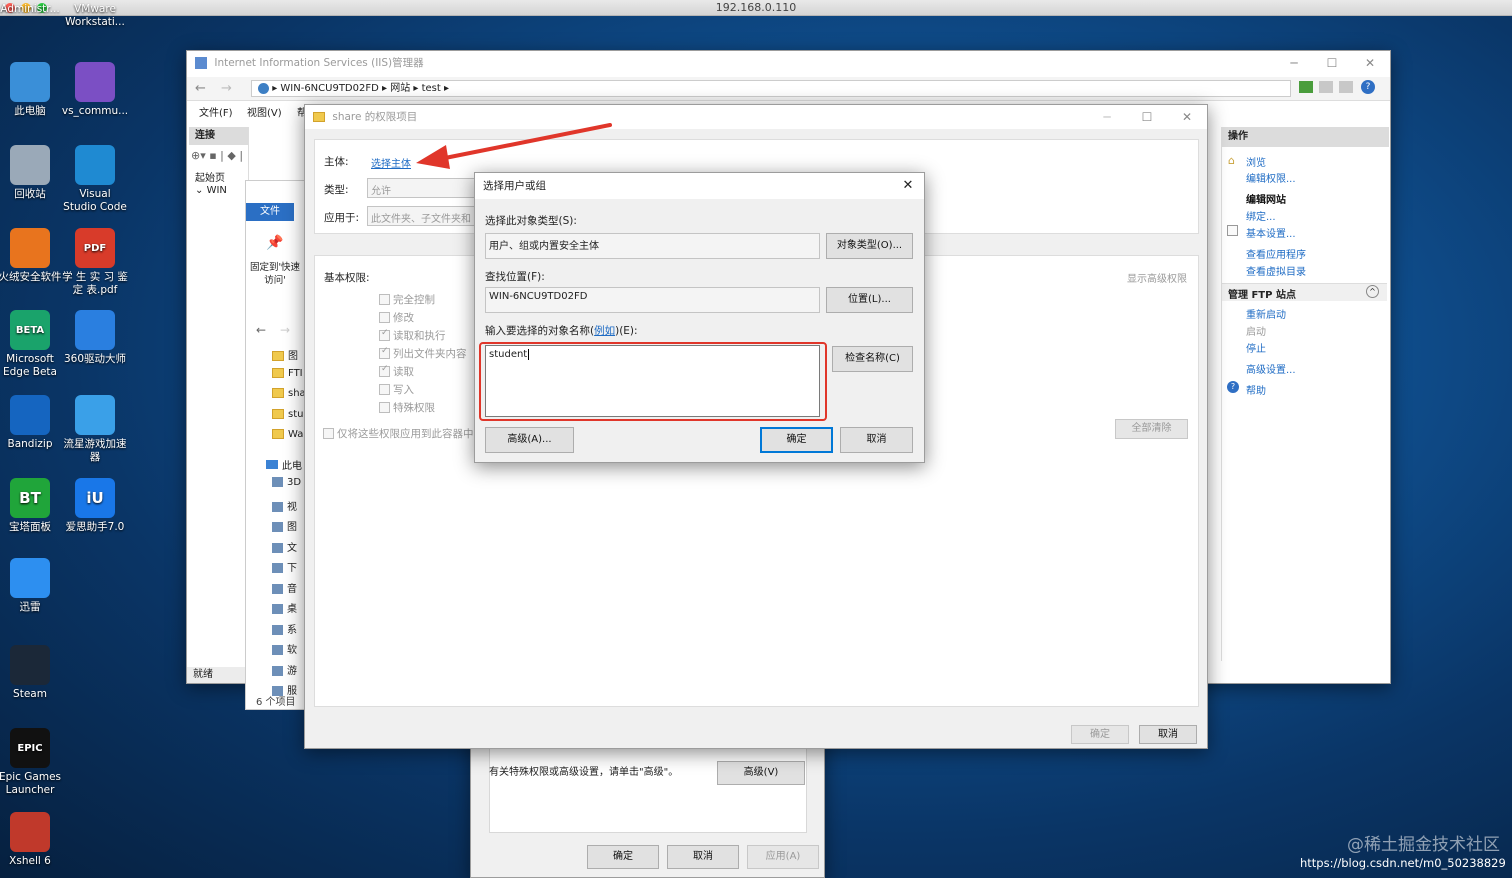 This screenshot has height=878, width=1512. I want to click on list-item: 视, so click(284, 505).